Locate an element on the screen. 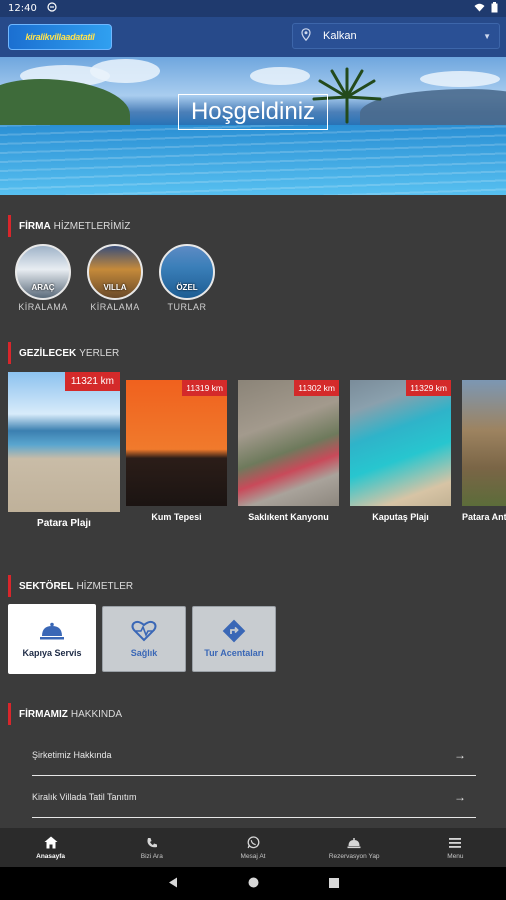 Image resolution: width=506 pixels, height=900 pixels. battery-icon is located at coordinates (494, 8).